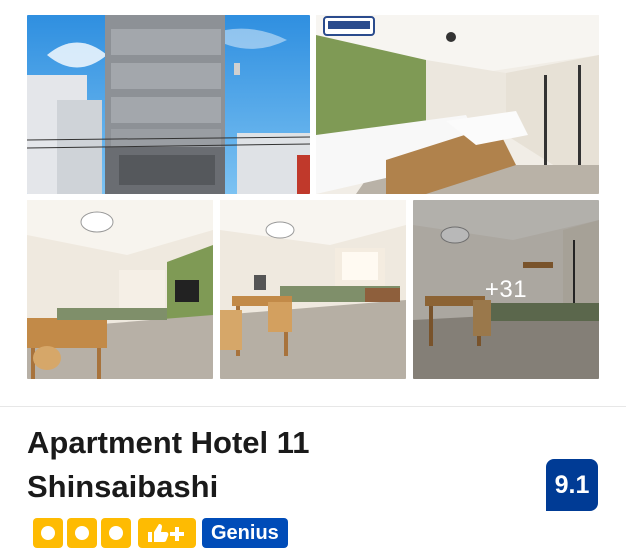 This screenshot has height=559, width=626. Describe the element at coordinates (168, 464) in the screenshot. I see `property-title: Apartment Hotel 11 Shinsaibashi` at that location.